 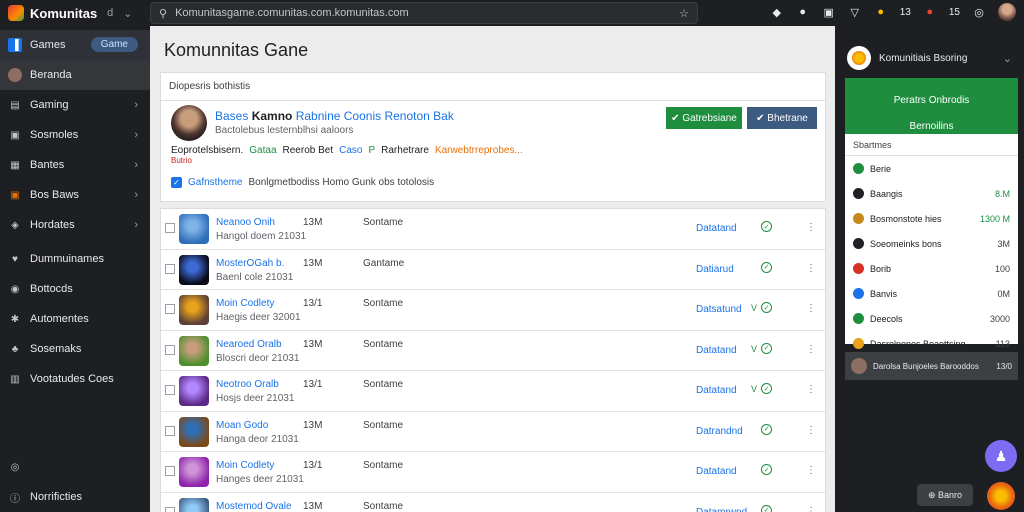 I want to click on search-input, so click(x=423, y=13).